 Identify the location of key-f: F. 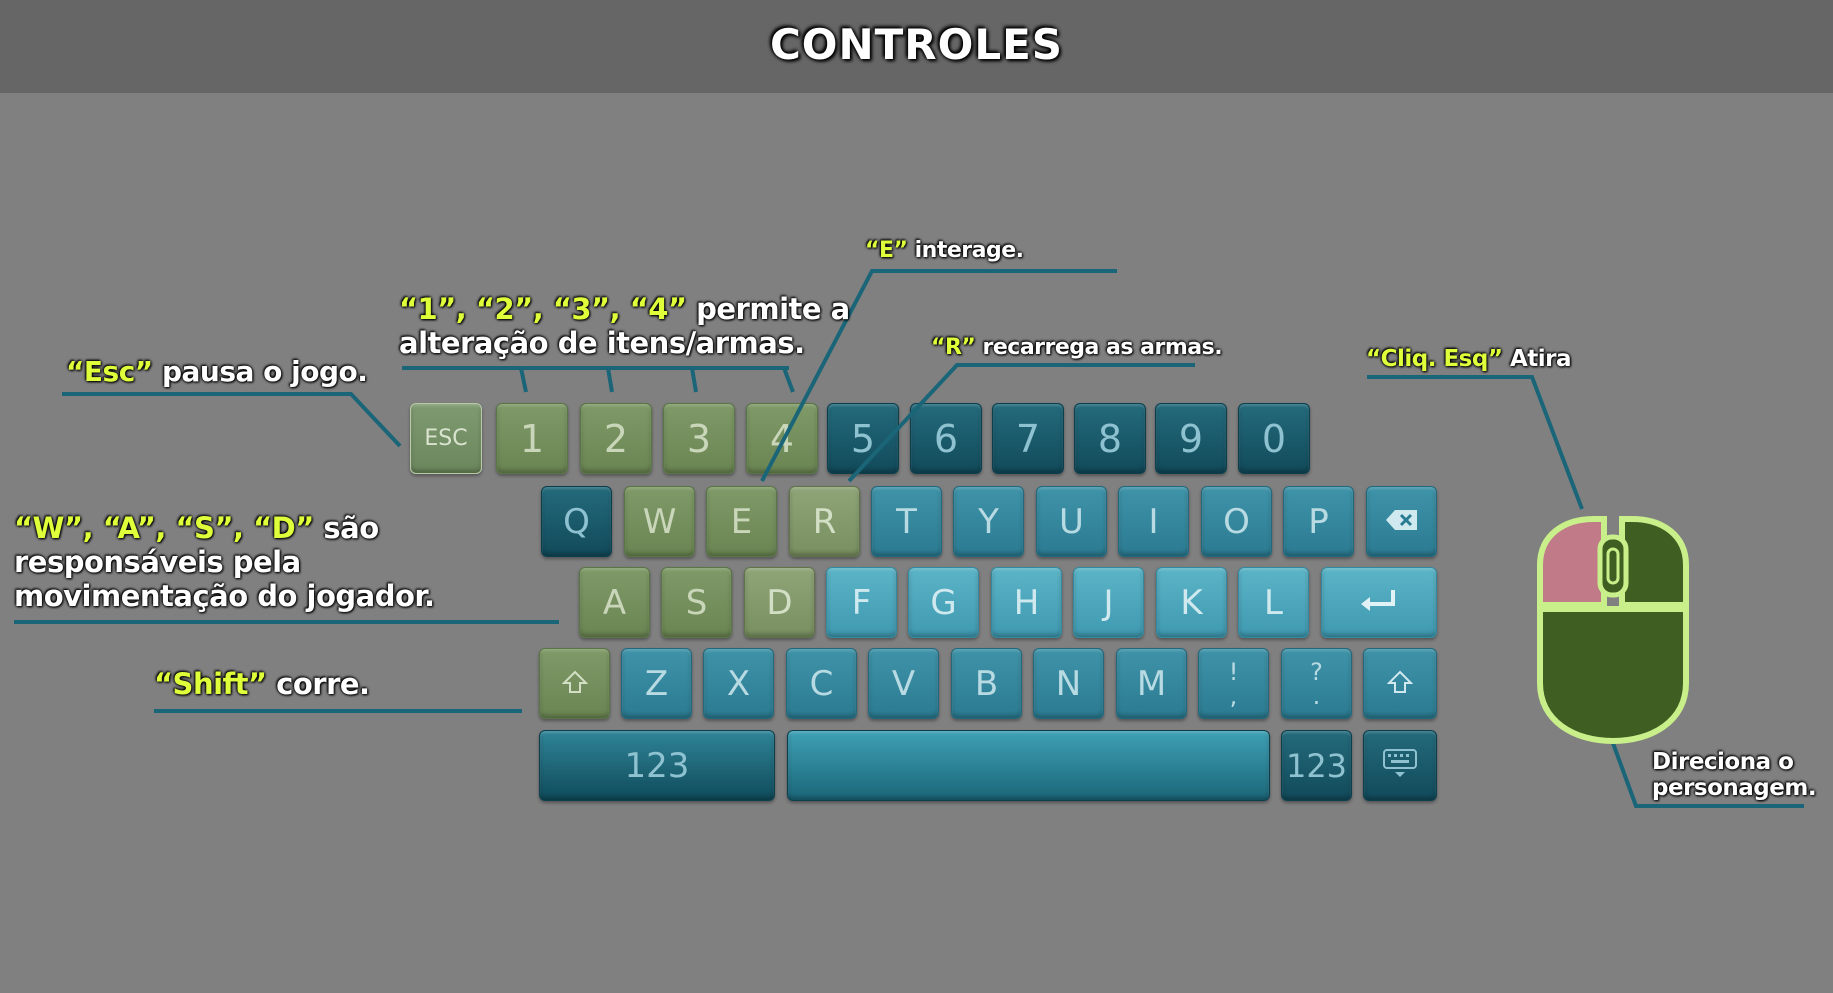
(861, 602).